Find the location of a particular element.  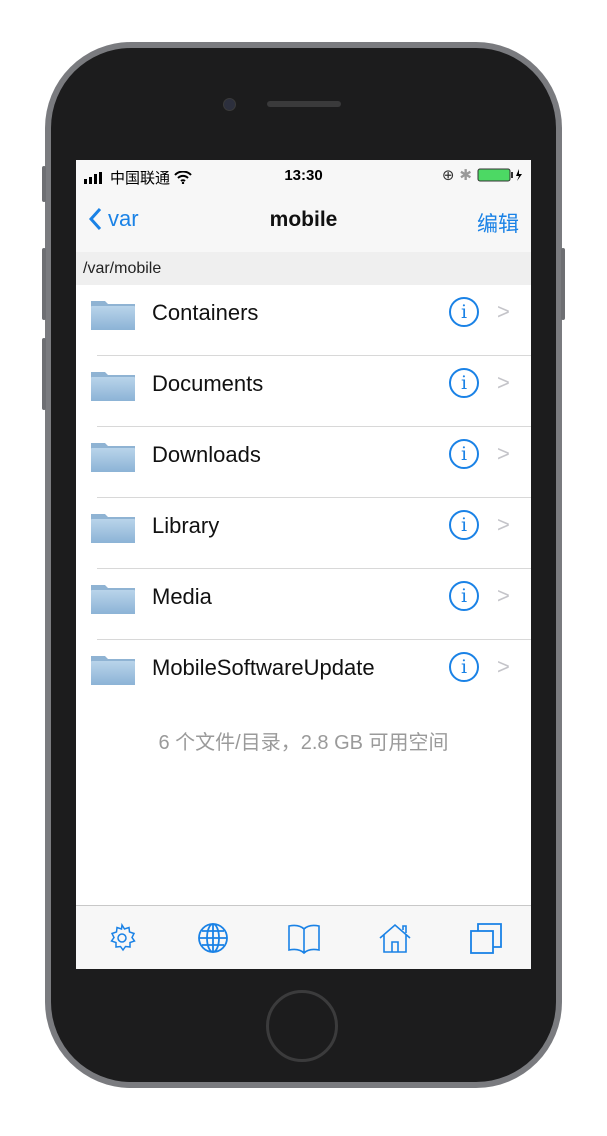

list-item: Containers i > is located at coordinates (303, 320).